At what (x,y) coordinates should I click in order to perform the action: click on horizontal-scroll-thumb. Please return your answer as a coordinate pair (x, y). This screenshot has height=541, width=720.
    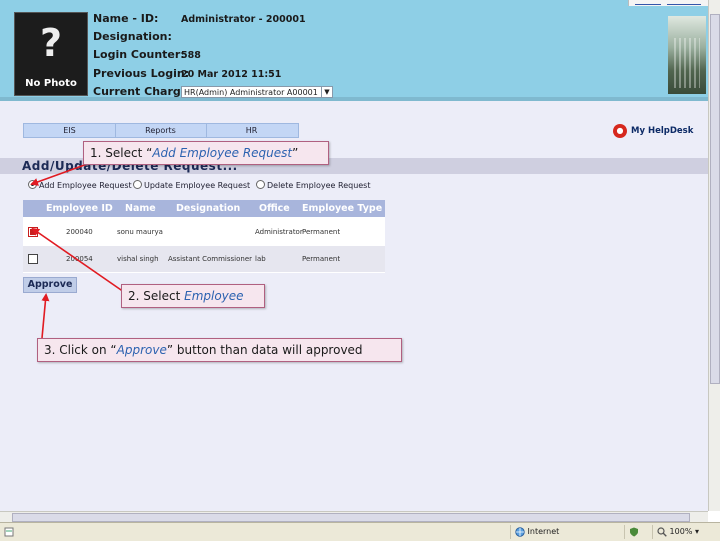
    Looking at the image, I should click on (351, 517).